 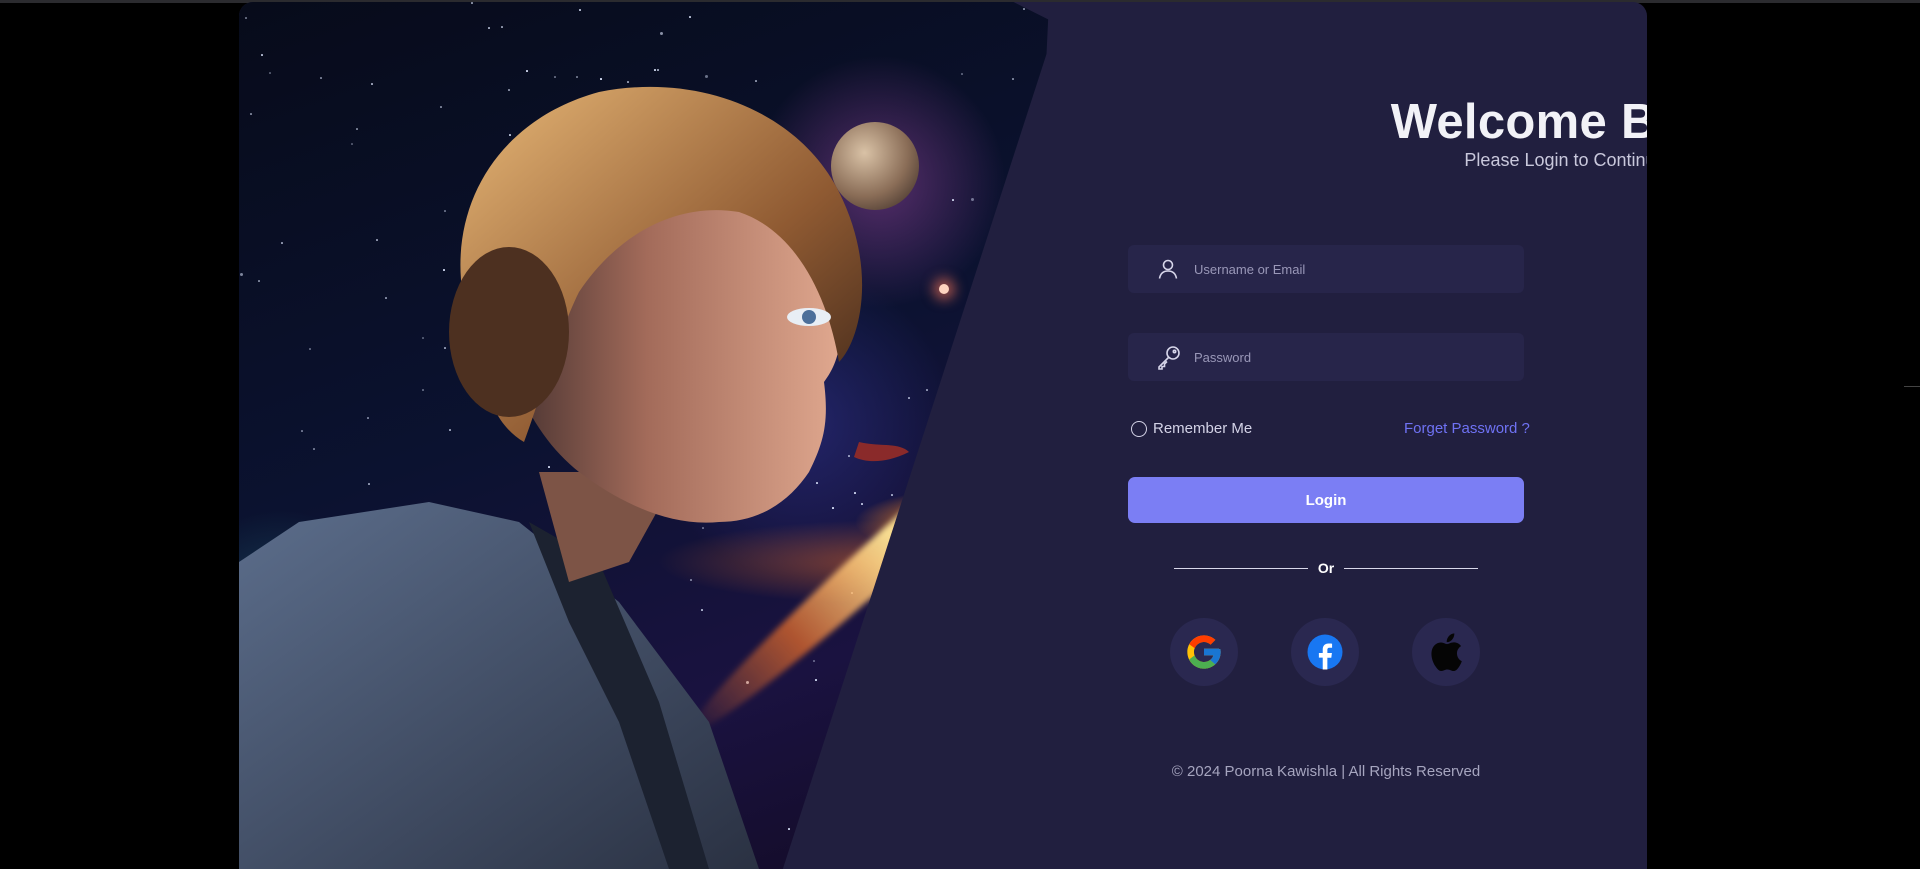 I want to click on page-title: Welcome Back, so click(x=1518, y=122).